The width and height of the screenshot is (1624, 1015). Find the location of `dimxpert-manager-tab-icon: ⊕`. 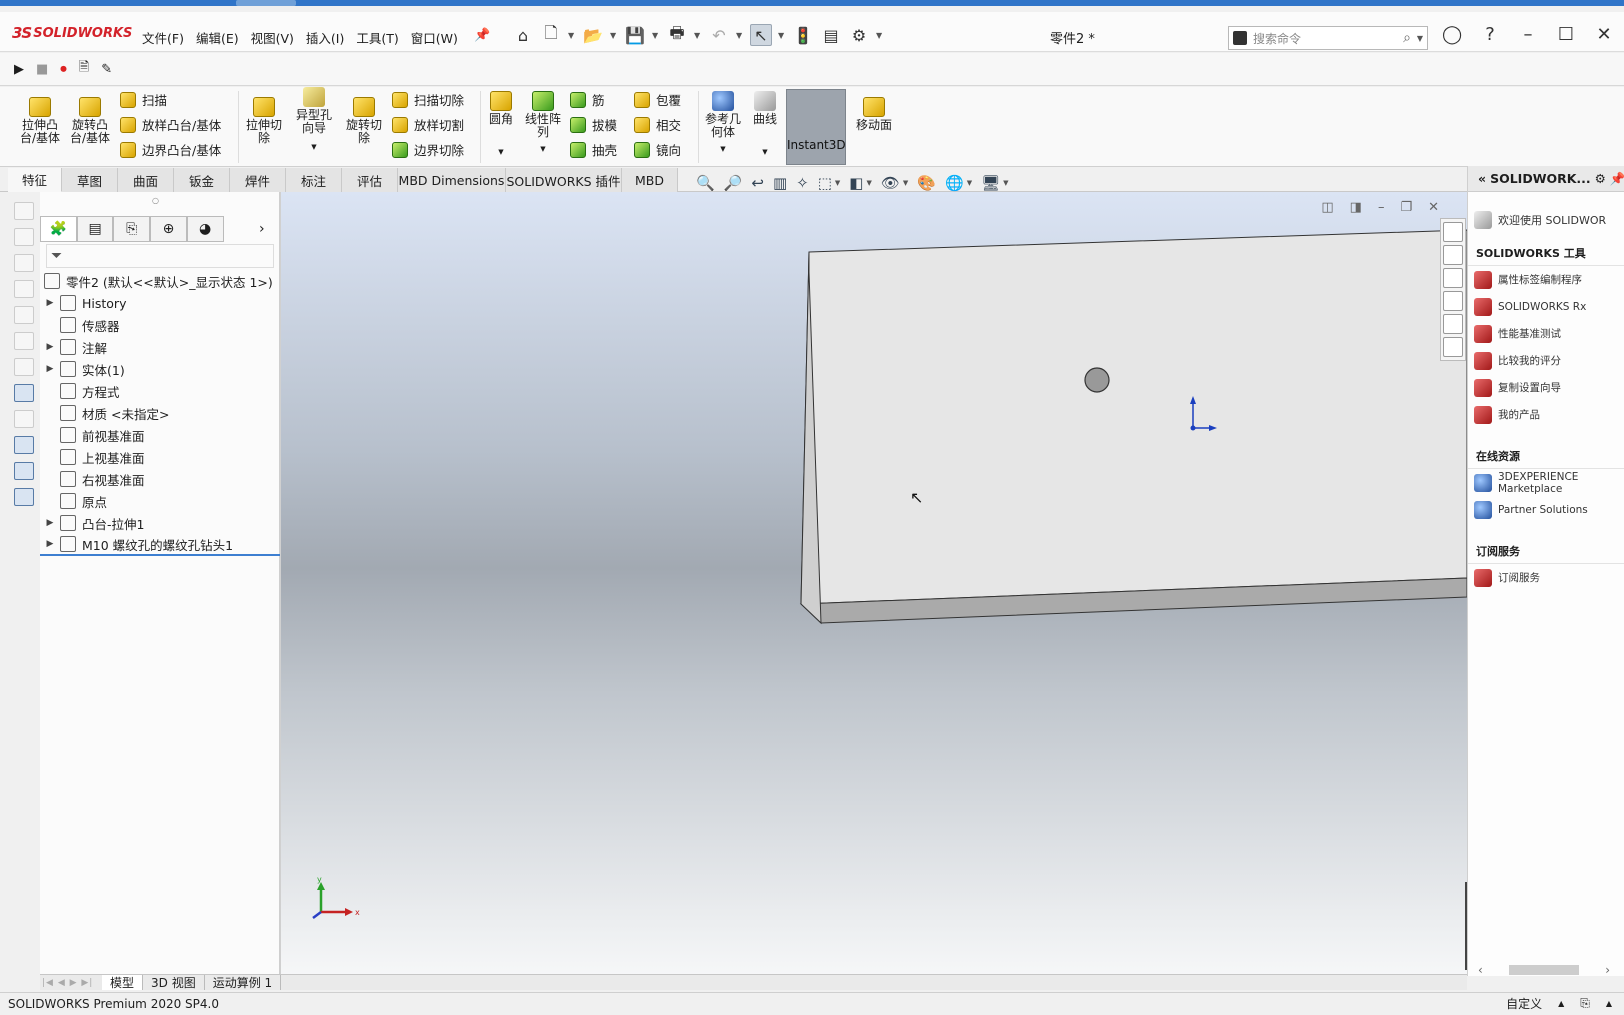

dimxpert-manager-tab-icon: ⊕ is located at coordinates (168, 229).